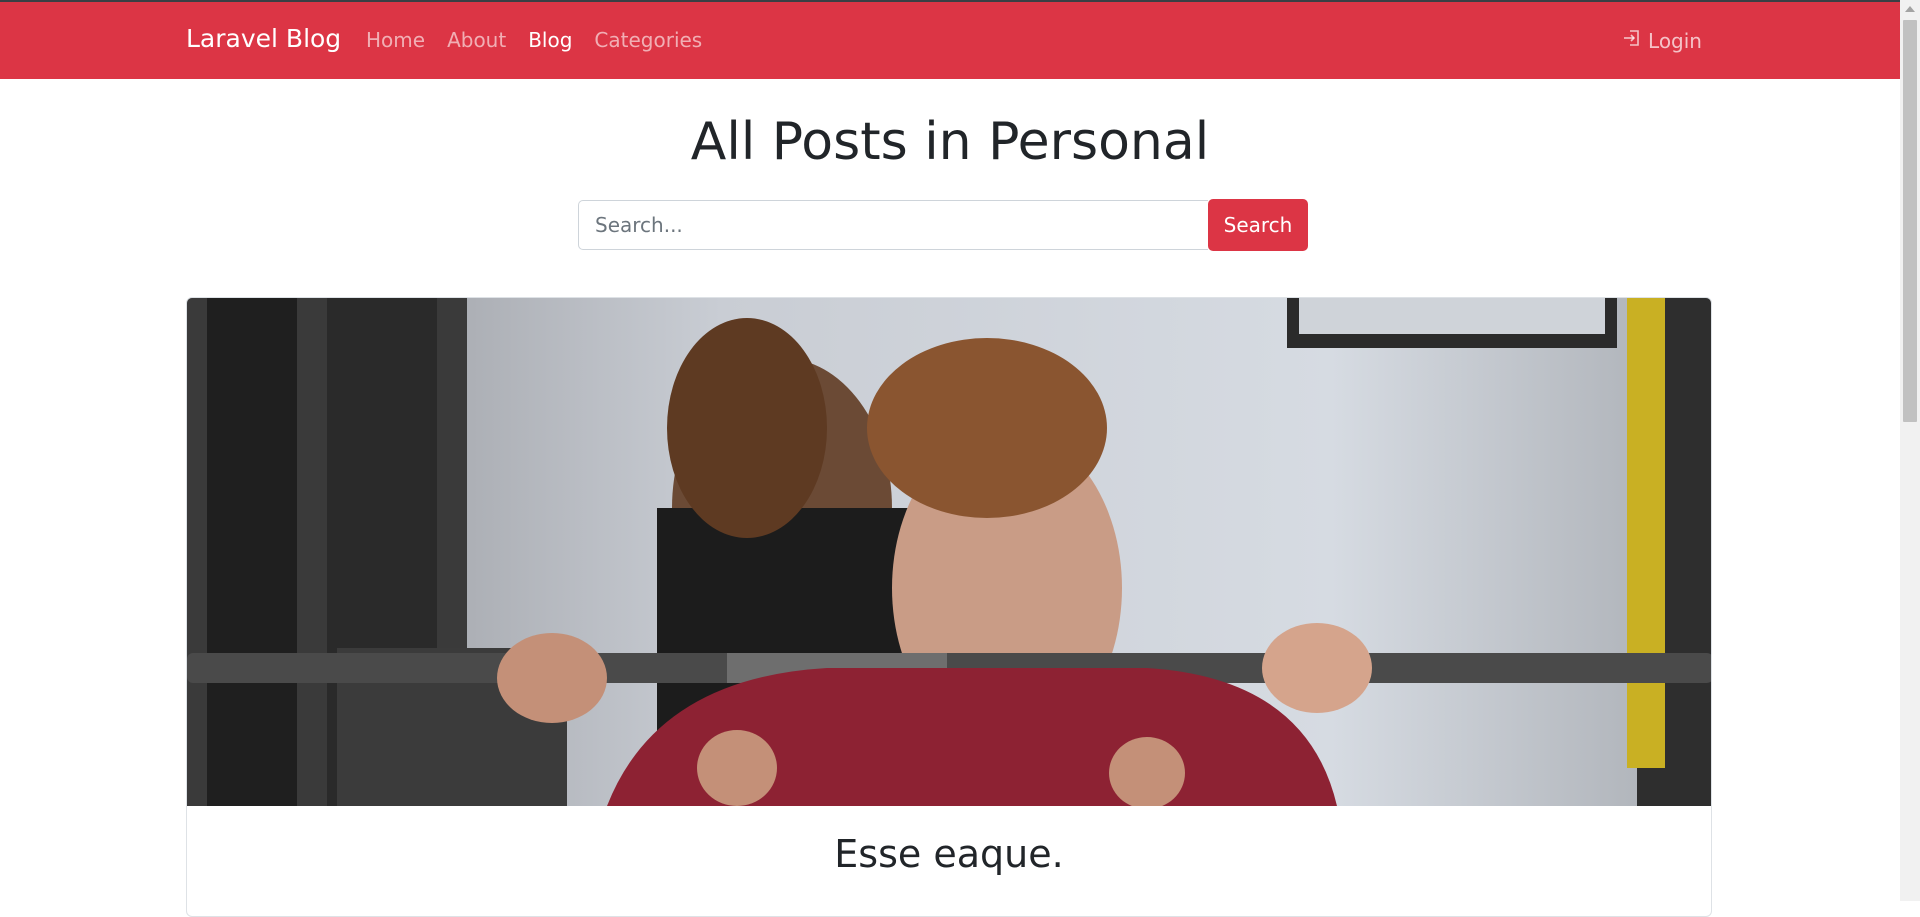 This screenshot has height=917, width=1920. What do you see at coordinates (893, 225) in the screenshot?
I see `search-input` at bounding box center [893, 225].